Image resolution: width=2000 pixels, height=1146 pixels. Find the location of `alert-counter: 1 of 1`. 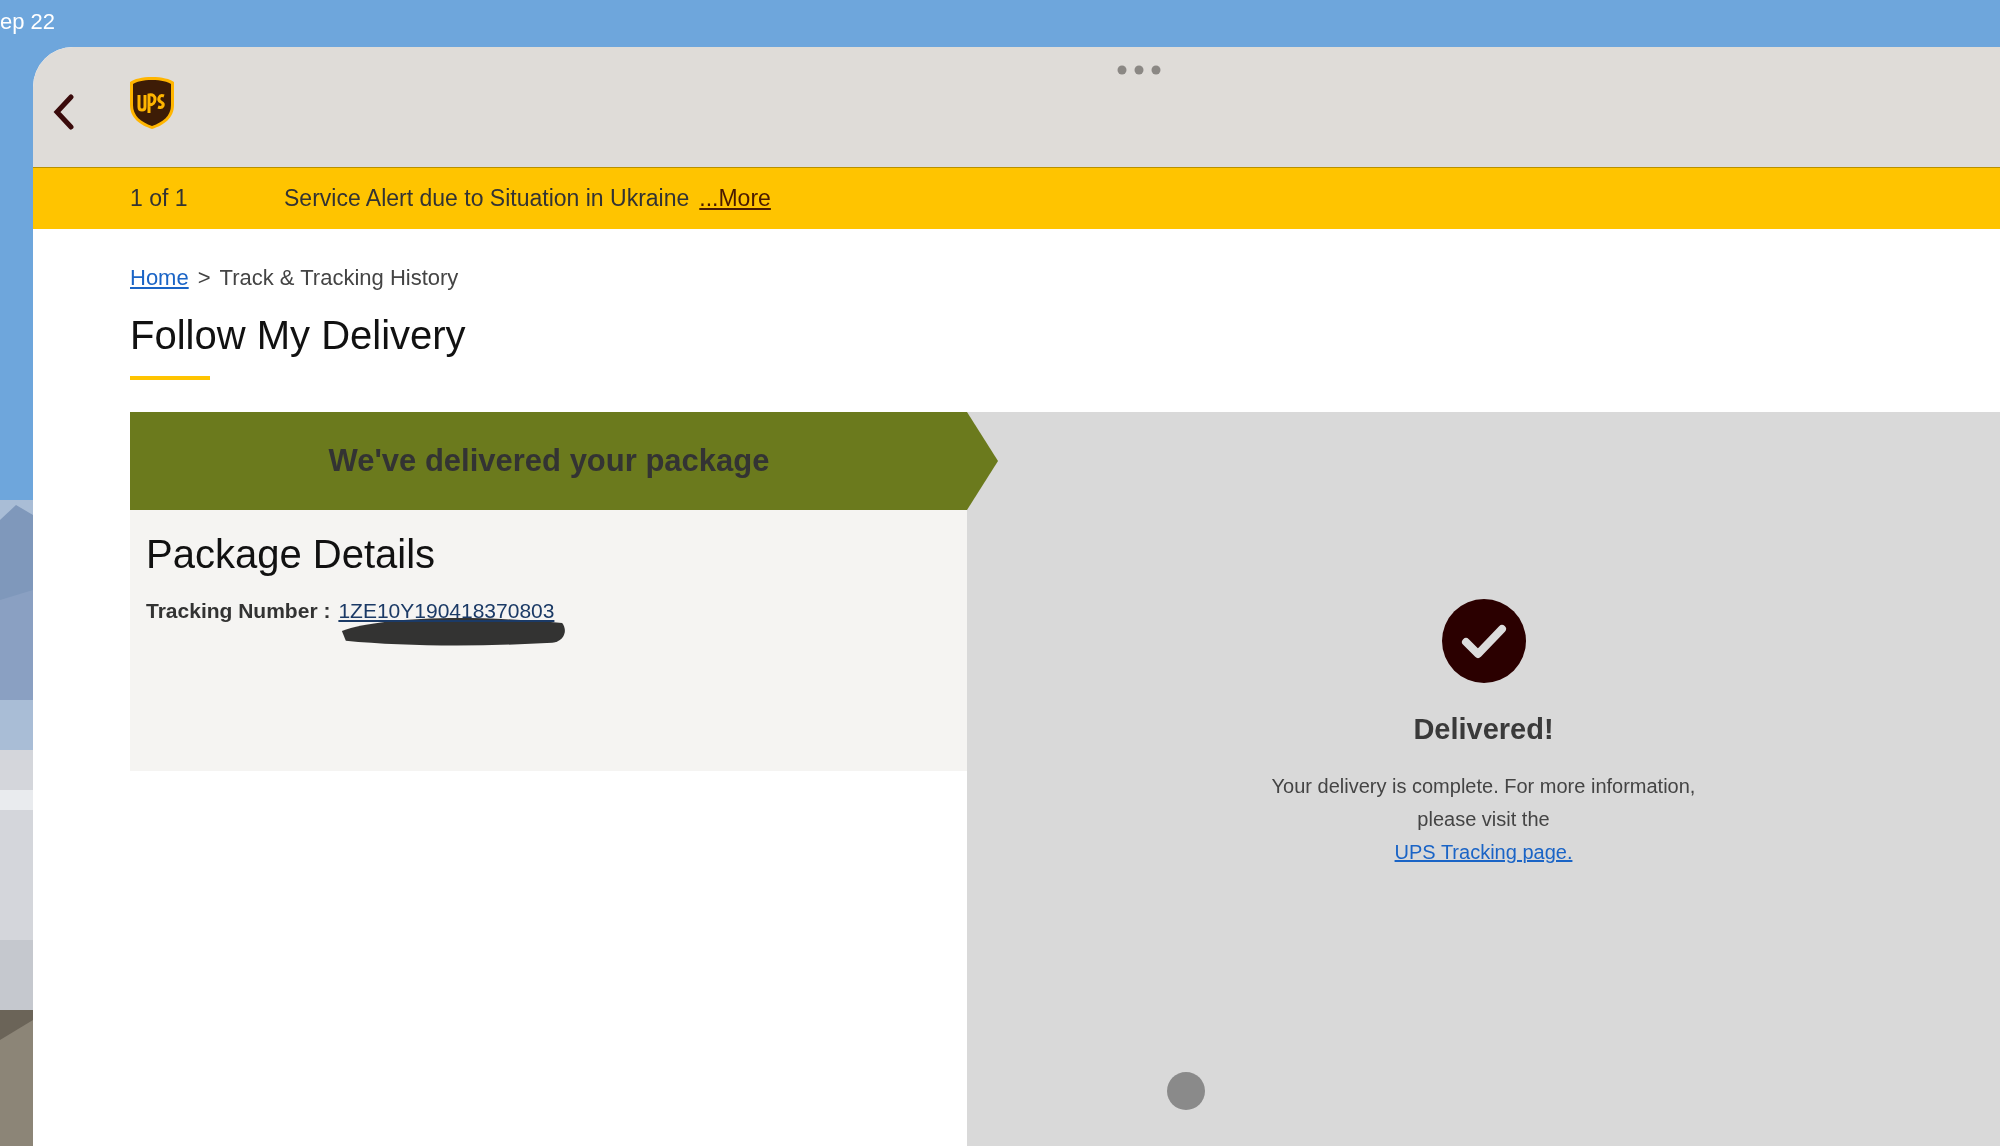

alert-counter: 1 of 1 is located at coordinates (159, 198).